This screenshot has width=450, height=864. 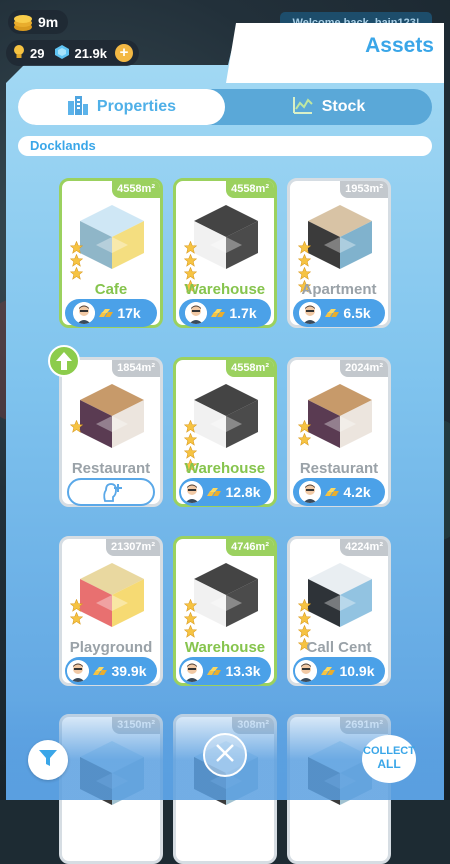 I want to click on property-card: 2024m² Restaurant 4.2k, so click(x=339, y=432).